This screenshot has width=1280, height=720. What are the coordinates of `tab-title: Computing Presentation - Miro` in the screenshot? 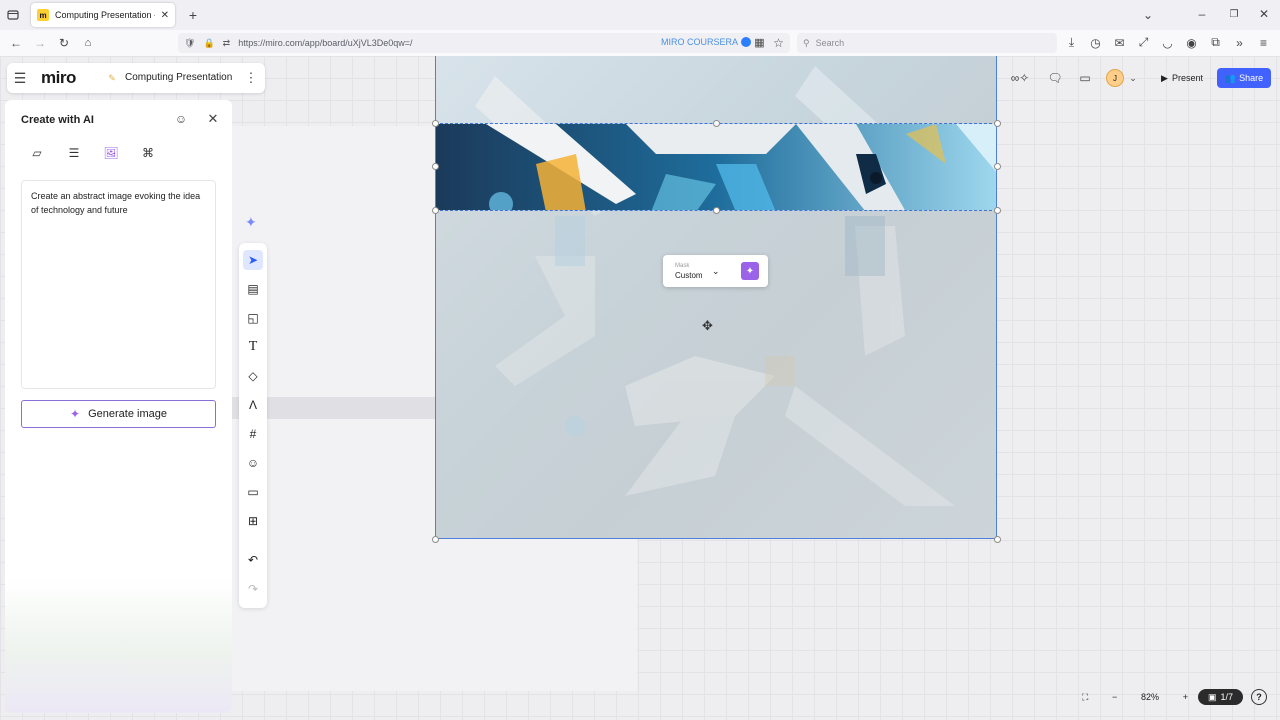 It's located at (105, 15).